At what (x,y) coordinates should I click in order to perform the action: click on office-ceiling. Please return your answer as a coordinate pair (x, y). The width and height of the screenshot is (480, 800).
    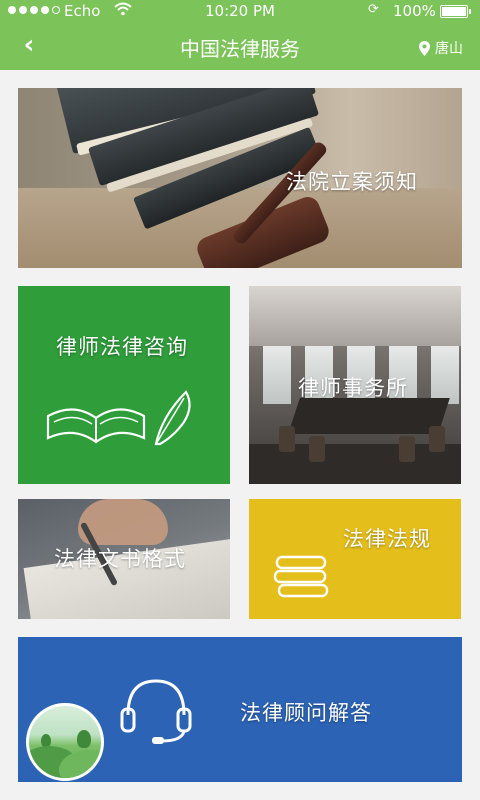
    Looking at the image, I should click on (355, 316).